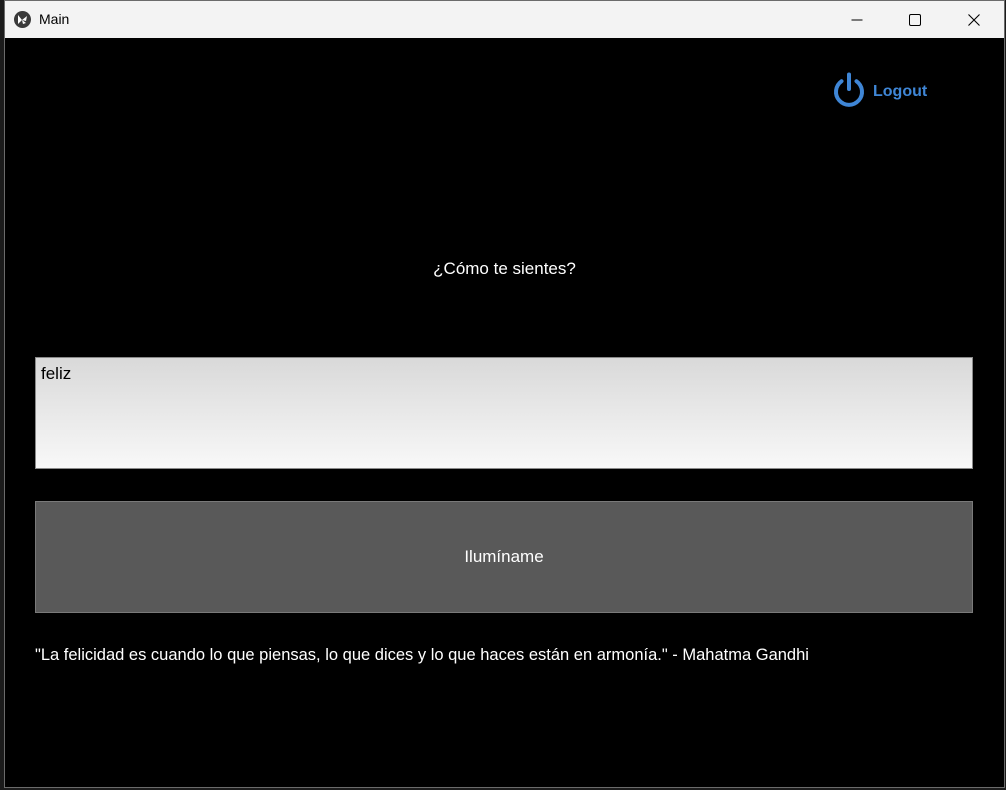 This screenshot has width=1006, height=790. I want to click on minimize-button, so click(857, 19).